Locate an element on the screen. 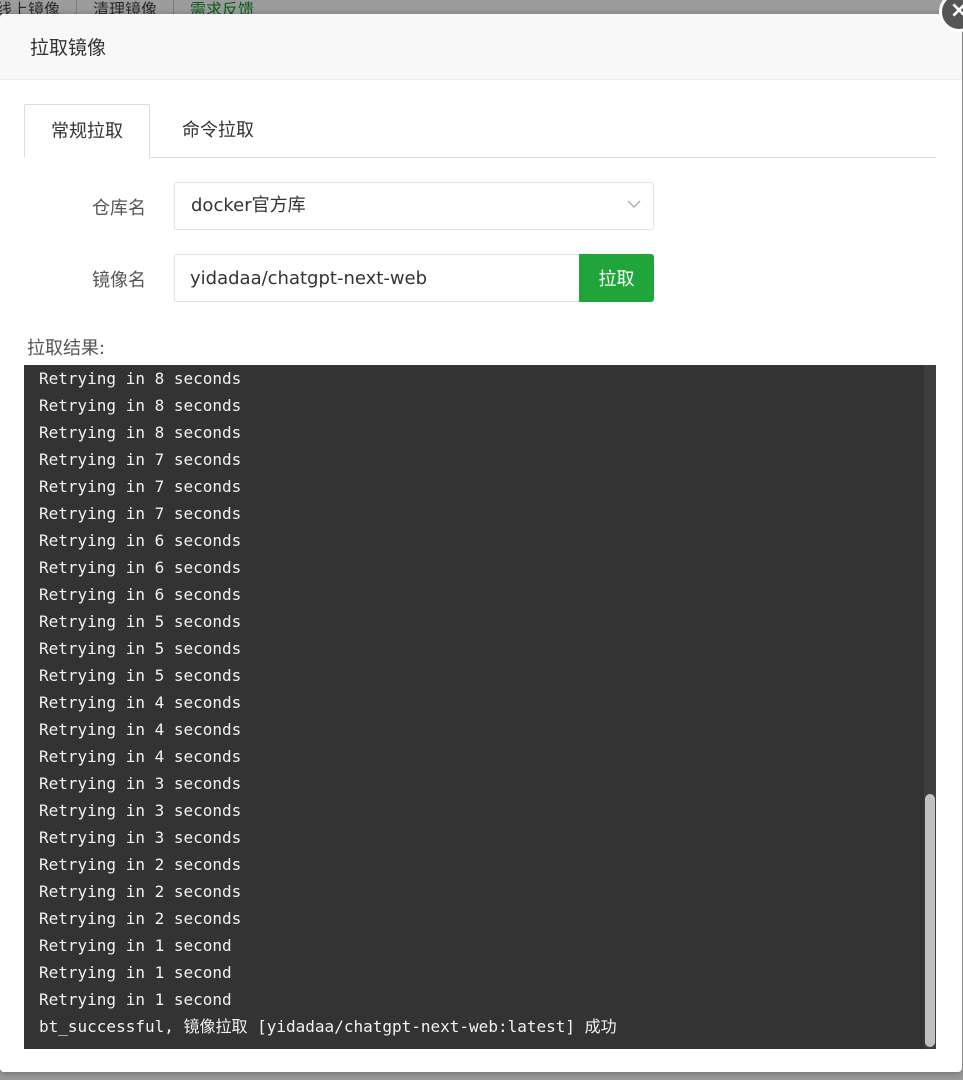 This screenshot has width=963, height=1080. close-symbol: × is located at coordinates (956, 11).